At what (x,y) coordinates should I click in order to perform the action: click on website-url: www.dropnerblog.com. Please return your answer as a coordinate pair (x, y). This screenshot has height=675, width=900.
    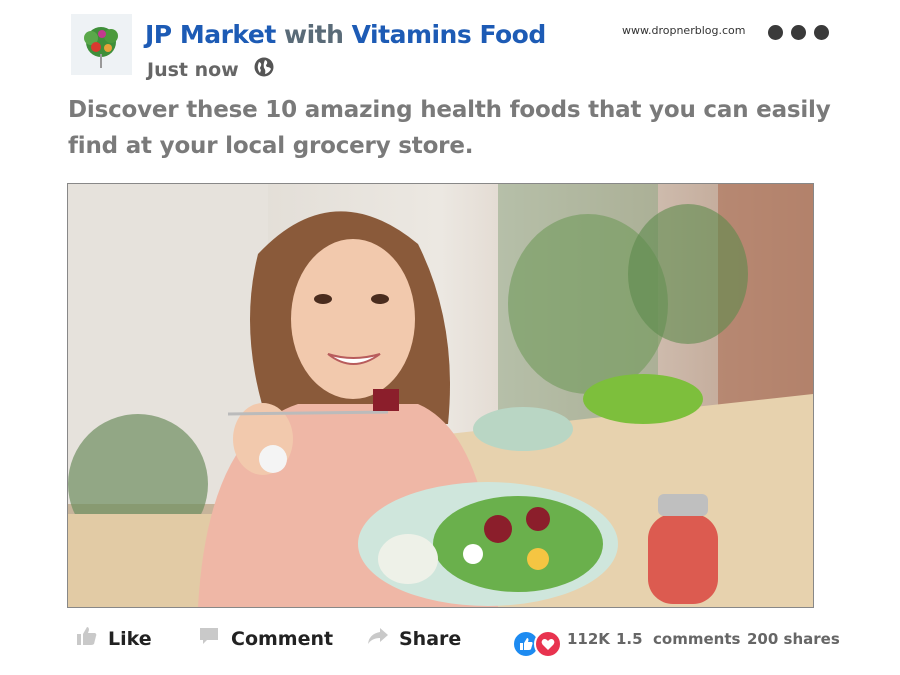
    Looking at the image, I should click on (683, 30).